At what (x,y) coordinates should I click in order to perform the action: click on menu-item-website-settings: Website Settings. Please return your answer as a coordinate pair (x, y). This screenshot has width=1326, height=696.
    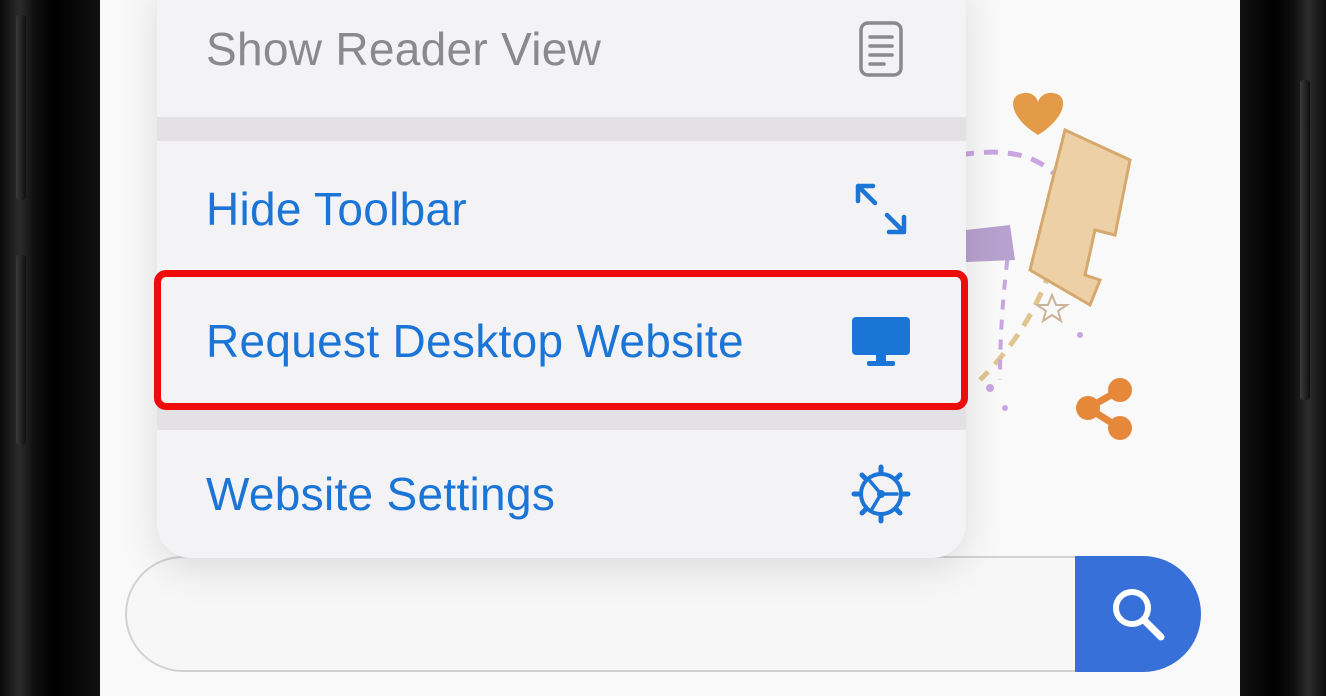
    Looking at the image, I should click on (561, 494).